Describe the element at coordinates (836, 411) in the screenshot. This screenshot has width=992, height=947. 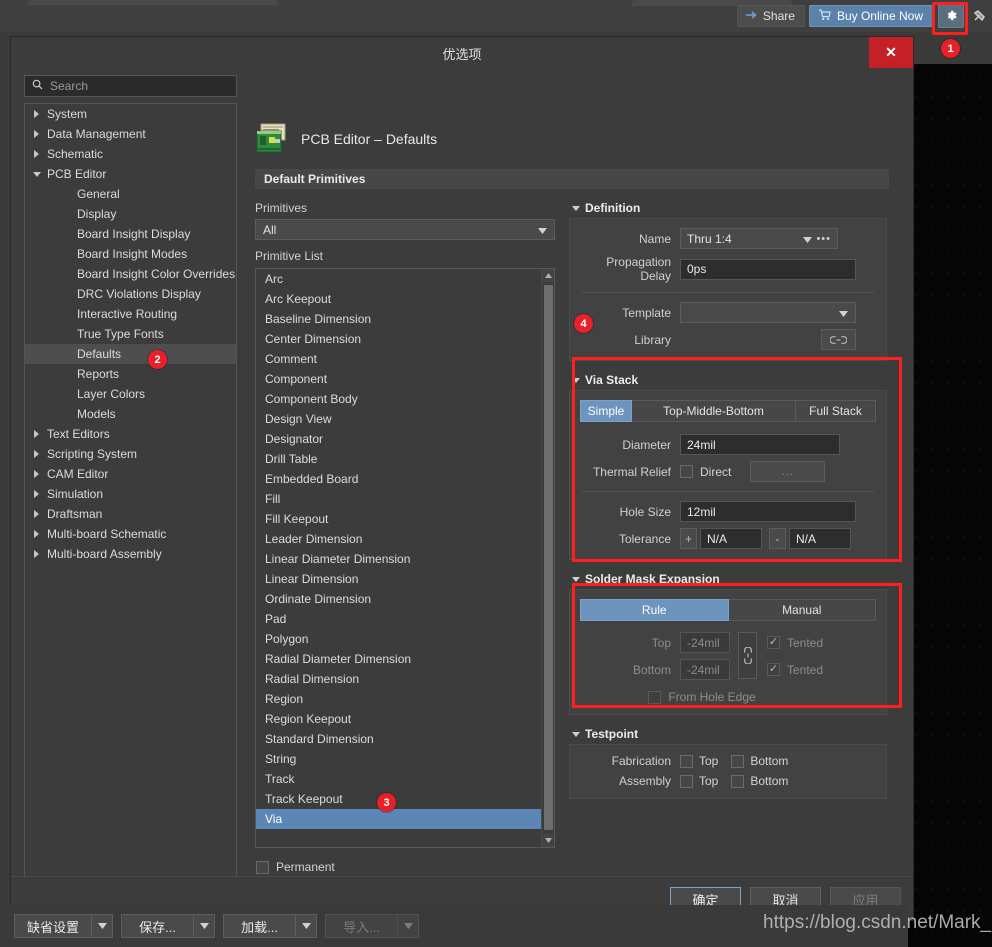
I see `tab-full-stack: Full Stack` at that location.